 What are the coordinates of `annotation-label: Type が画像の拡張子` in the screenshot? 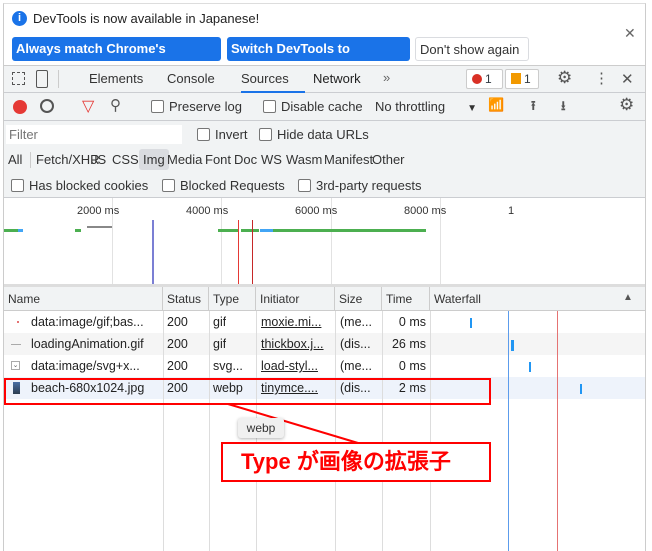 It's located at (356, 462).